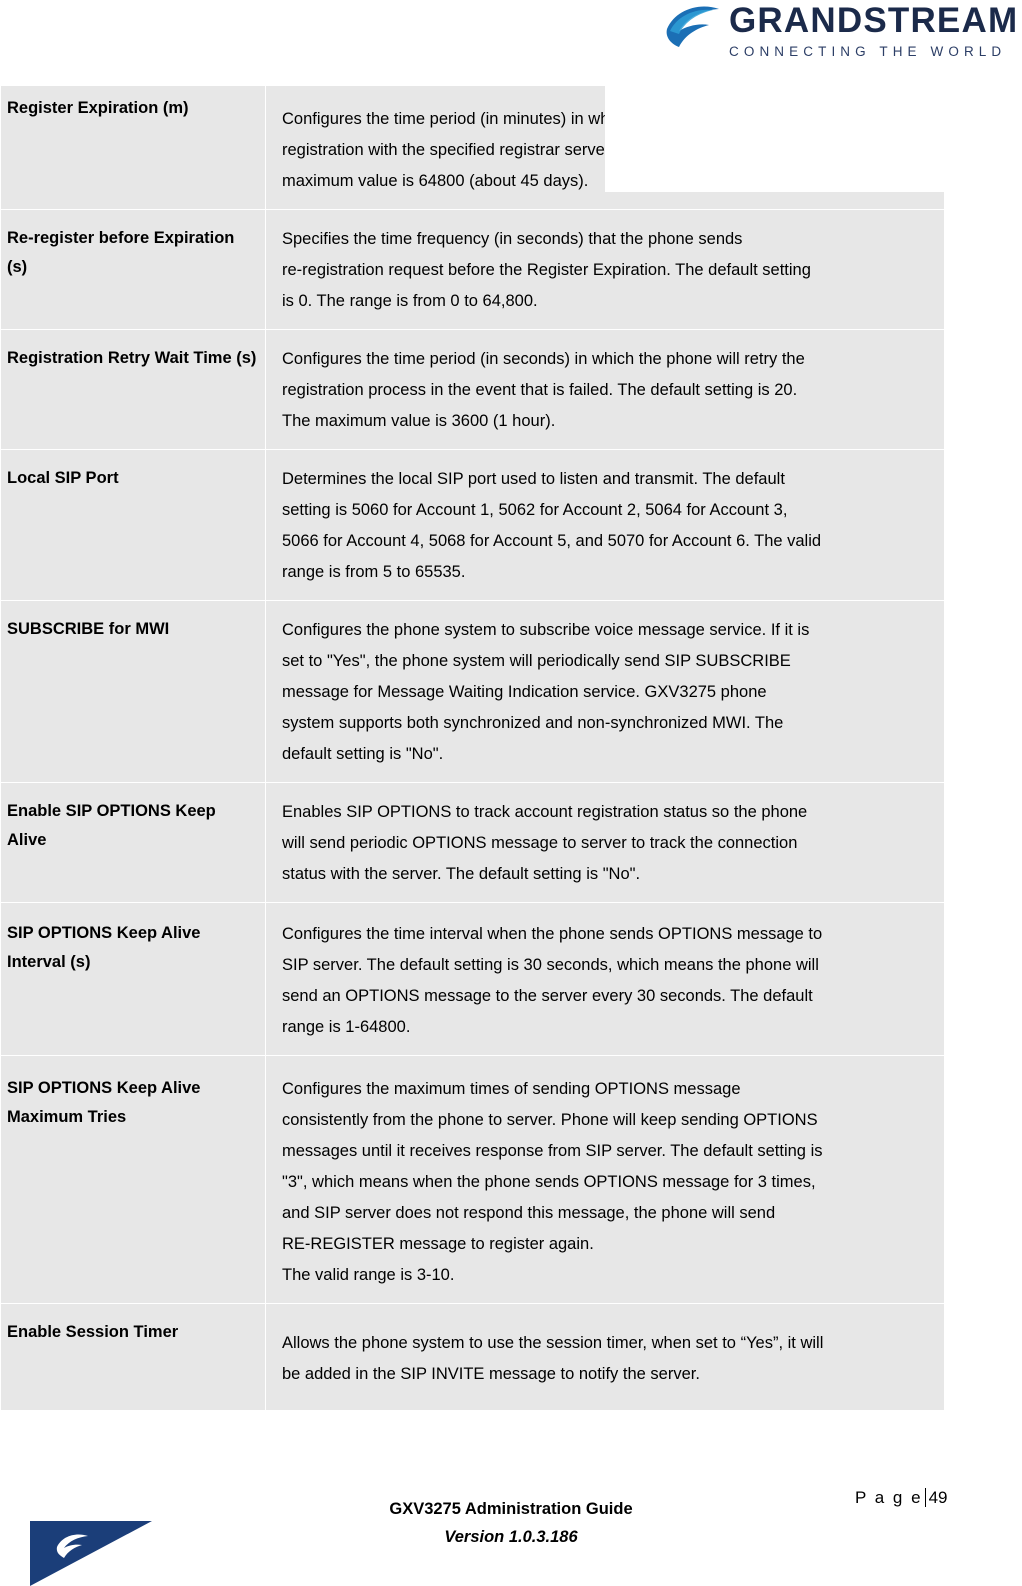 This screenshot has width=1022, height=1586. What do you see at coordinates (410, 301) in the screenshot?
I see `desc-line: is 0. The range is from 0 to 64,800.` at bounding box center [410, 301].